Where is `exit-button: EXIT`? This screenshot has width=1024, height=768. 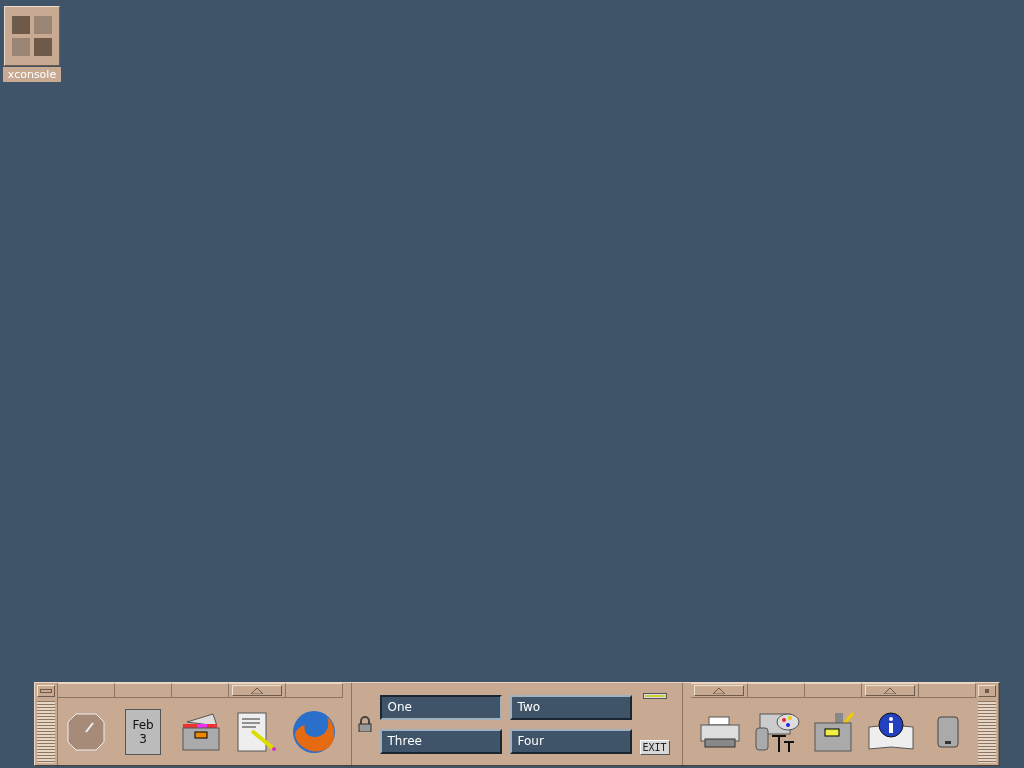
exit-button: EXIT is located at coordinates (654, 747).